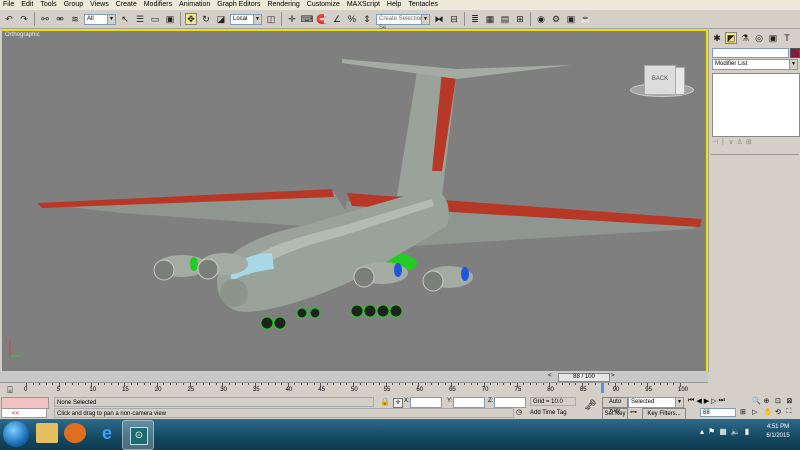  What do you see at coordinates (590, 405) in the screenshot?
I see `key-icon: 🗝` at bounding box center [590, 405].